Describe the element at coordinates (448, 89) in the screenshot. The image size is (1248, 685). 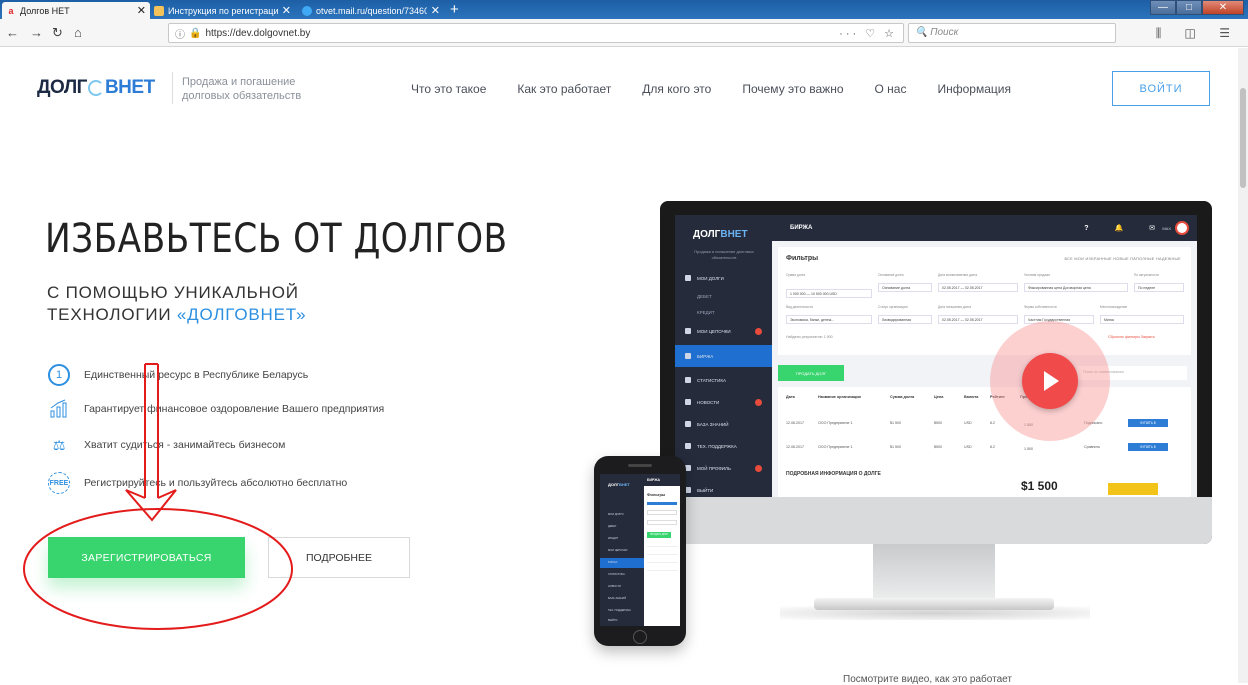
I see `nav-what-is-it: Что это такое` at that location.